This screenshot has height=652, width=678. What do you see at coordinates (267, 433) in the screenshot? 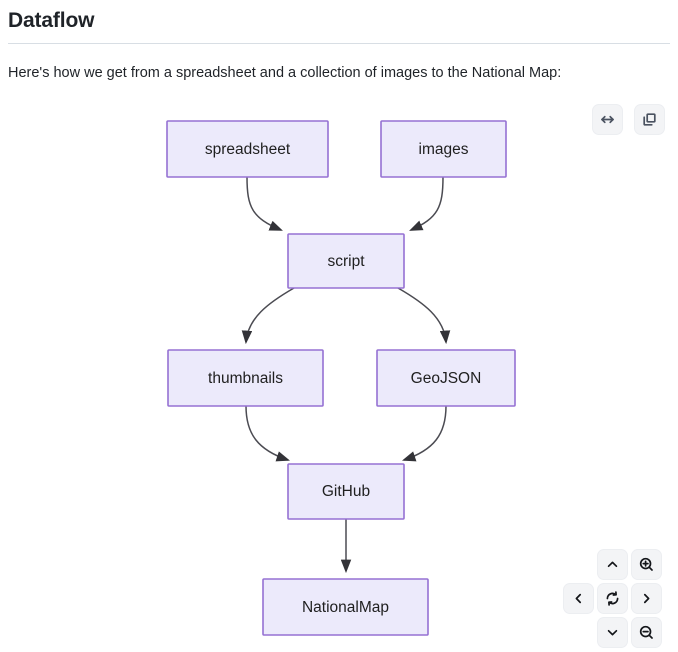
I see `edge-thumbnails-to-github` at bounding box center [267, 433].